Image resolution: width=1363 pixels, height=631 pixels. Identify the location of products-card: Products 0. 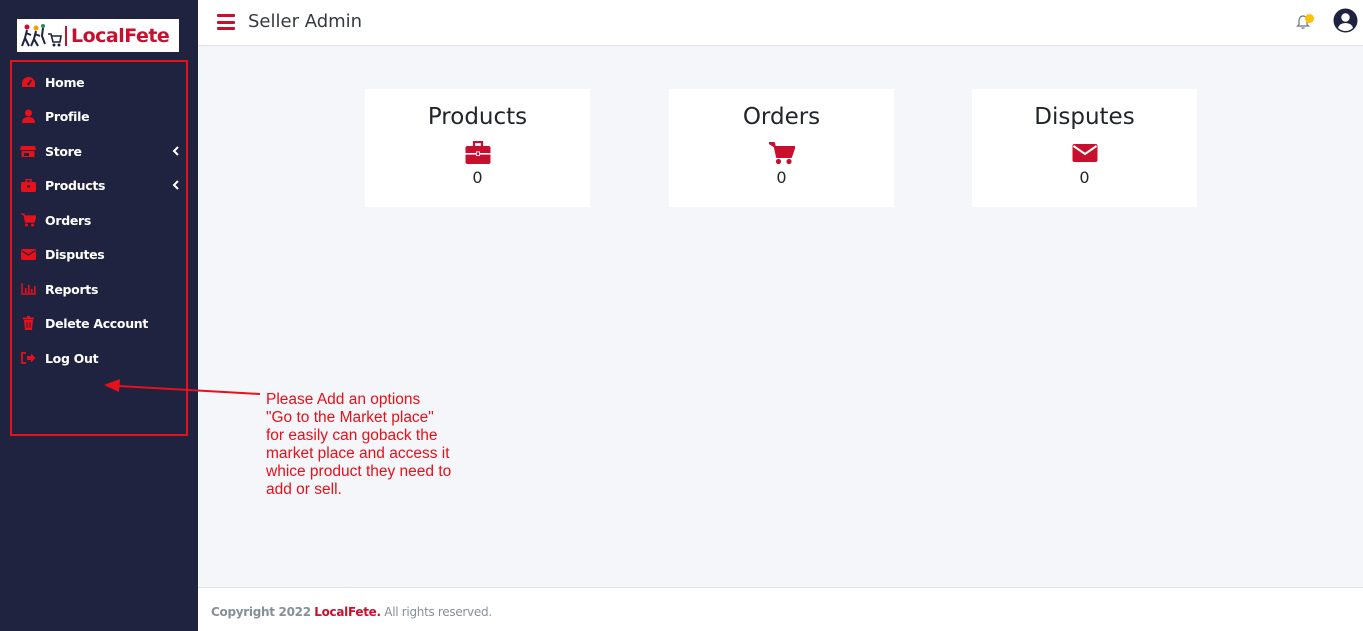
(477, 148).